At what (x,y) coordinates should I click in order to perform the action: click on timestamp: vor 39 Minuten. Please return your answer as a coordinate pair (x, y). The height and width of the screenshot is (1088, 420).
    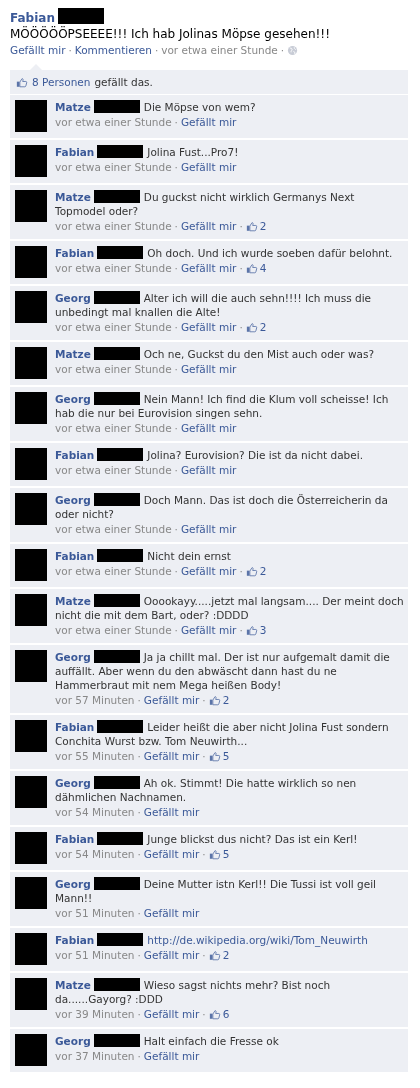
    Looking at the image, I should click on (95, 1014).